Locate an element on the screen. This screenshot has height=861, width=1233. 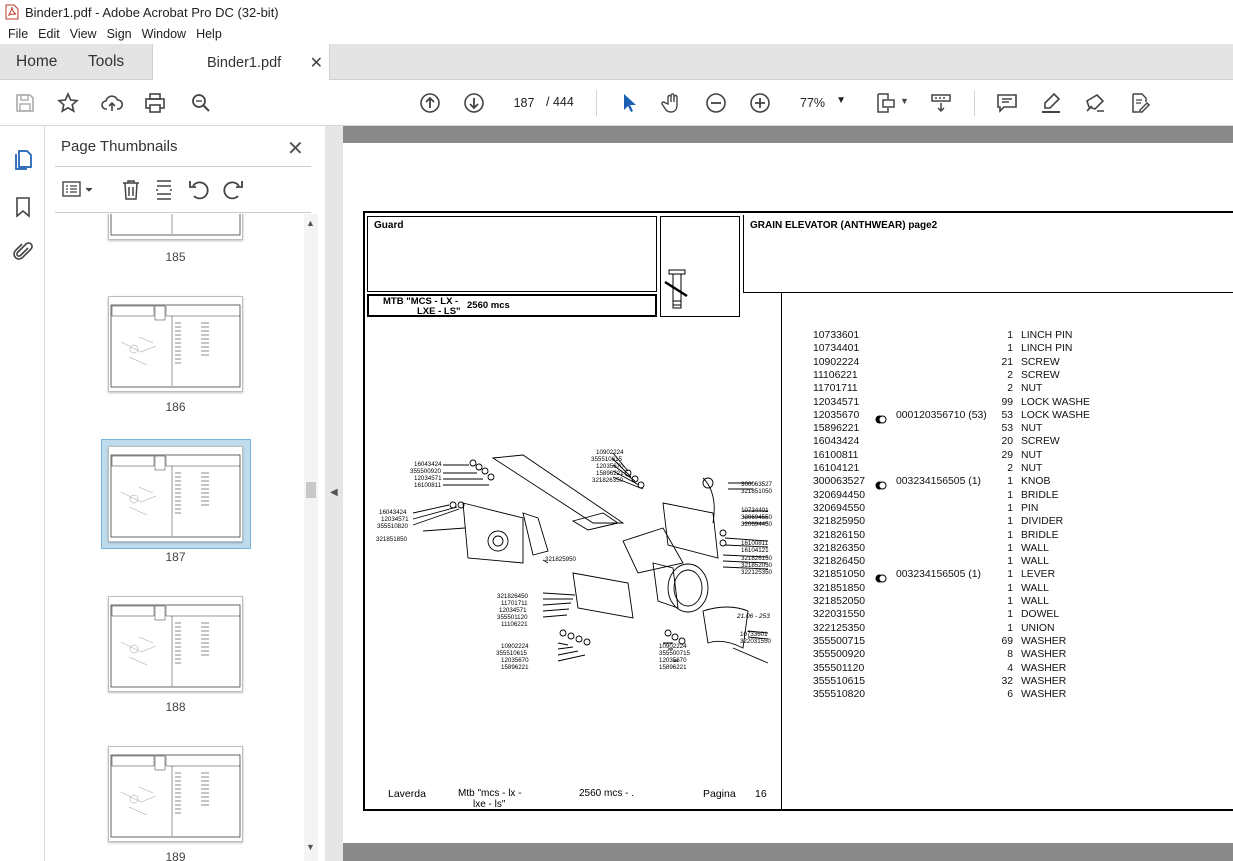
next-page-icon is located at coordinates (474, 103).